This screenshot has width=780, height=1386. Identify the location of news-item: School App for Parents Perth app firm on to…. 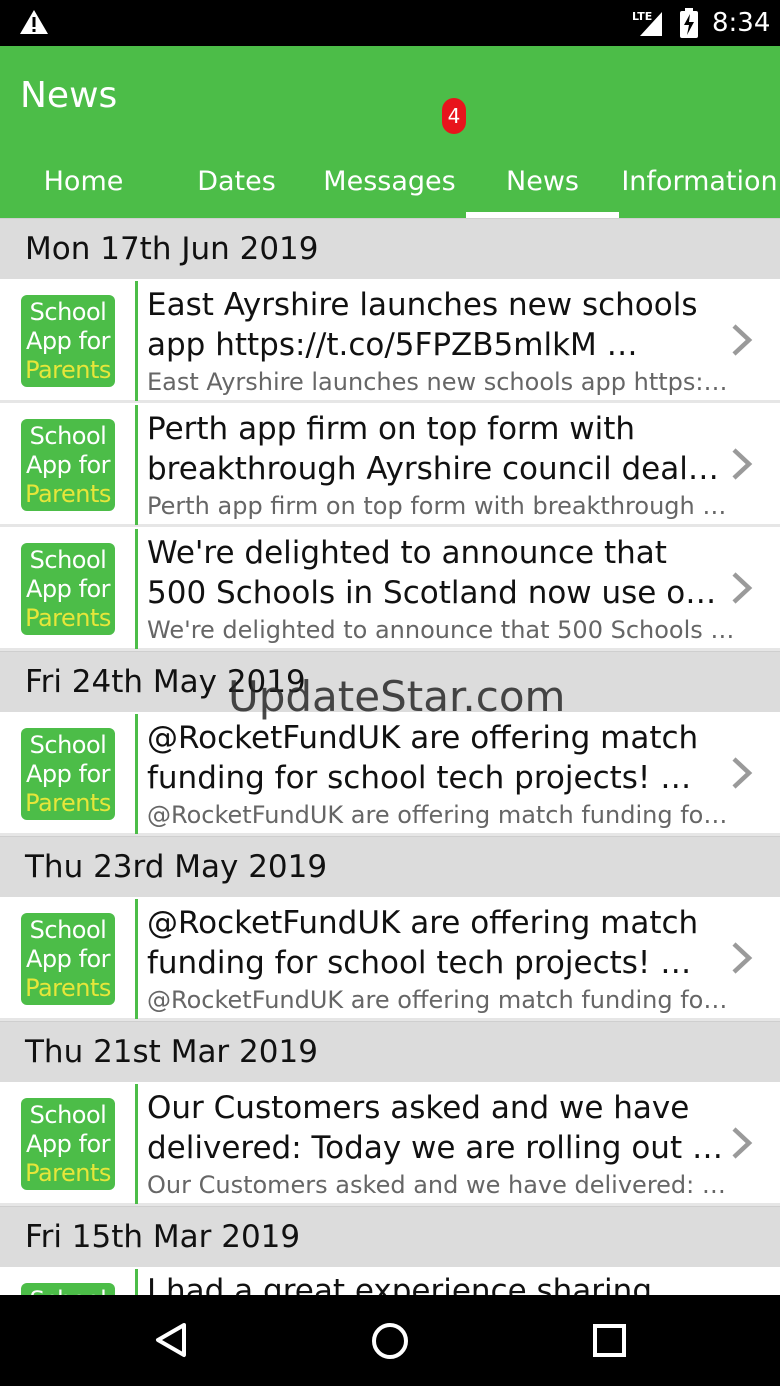
(390, 465).